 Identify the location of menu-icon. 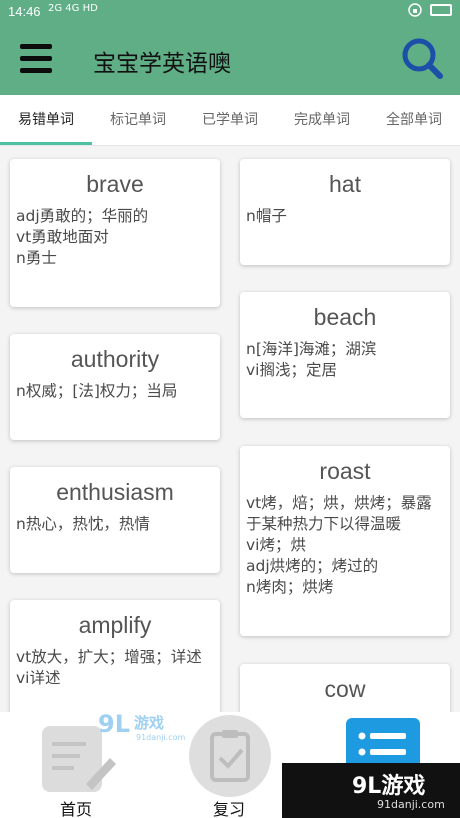
(36, 59).